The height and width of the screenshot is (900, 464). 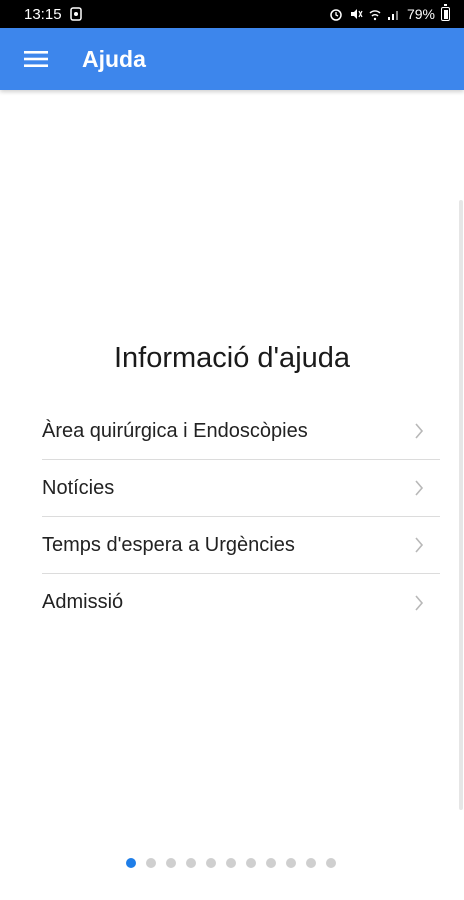 What do you see at coordinates (336, 14) in the screenshot?
I see `alarm-icon` at bounding box center [336, 14].